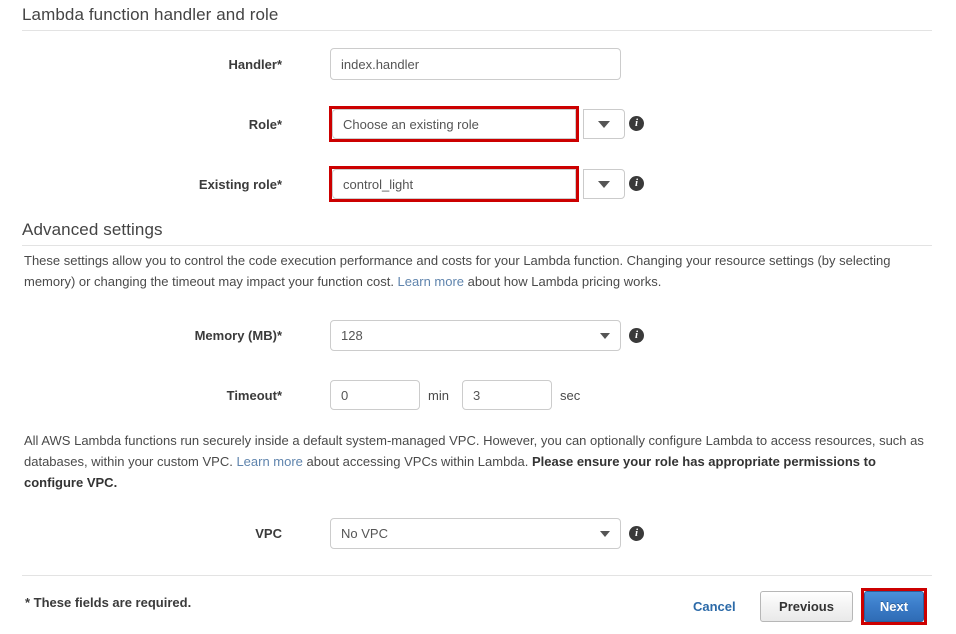 This screenshot has width=956, height=634. Describe the element at coordinates (454, 184) in the screenshot. I see `existing-role-select-value: control_light` at that location.